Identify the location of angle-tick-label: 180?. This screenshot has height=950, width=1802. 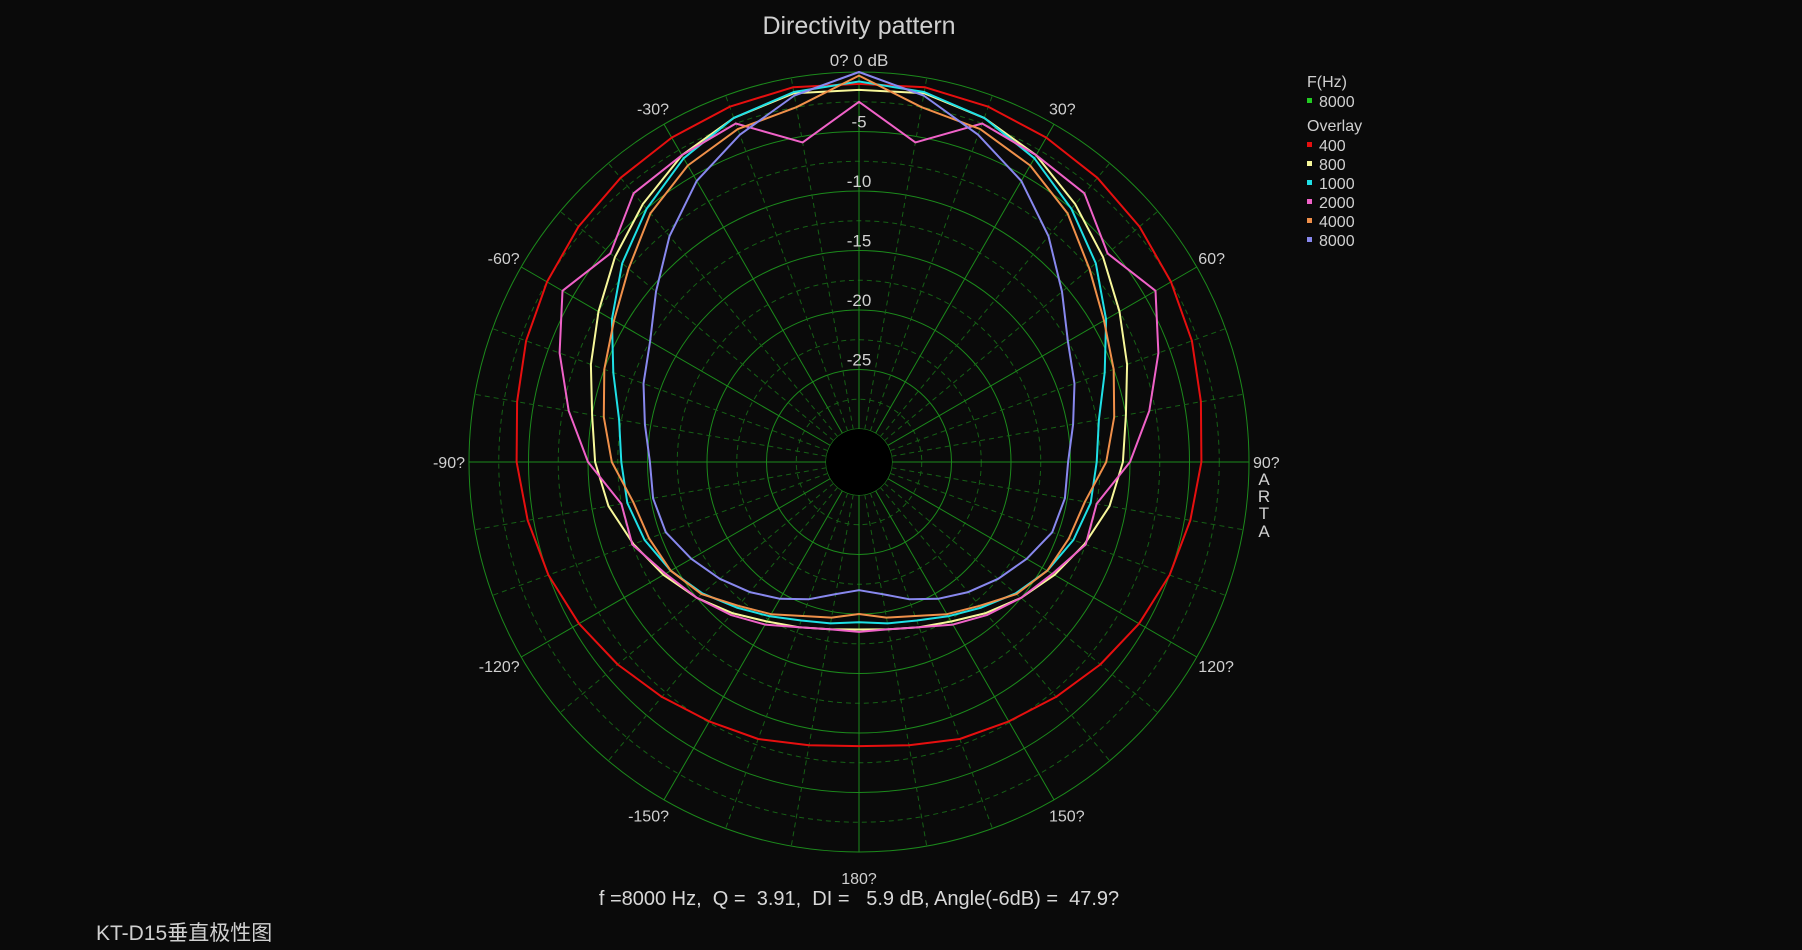
(859, 879).